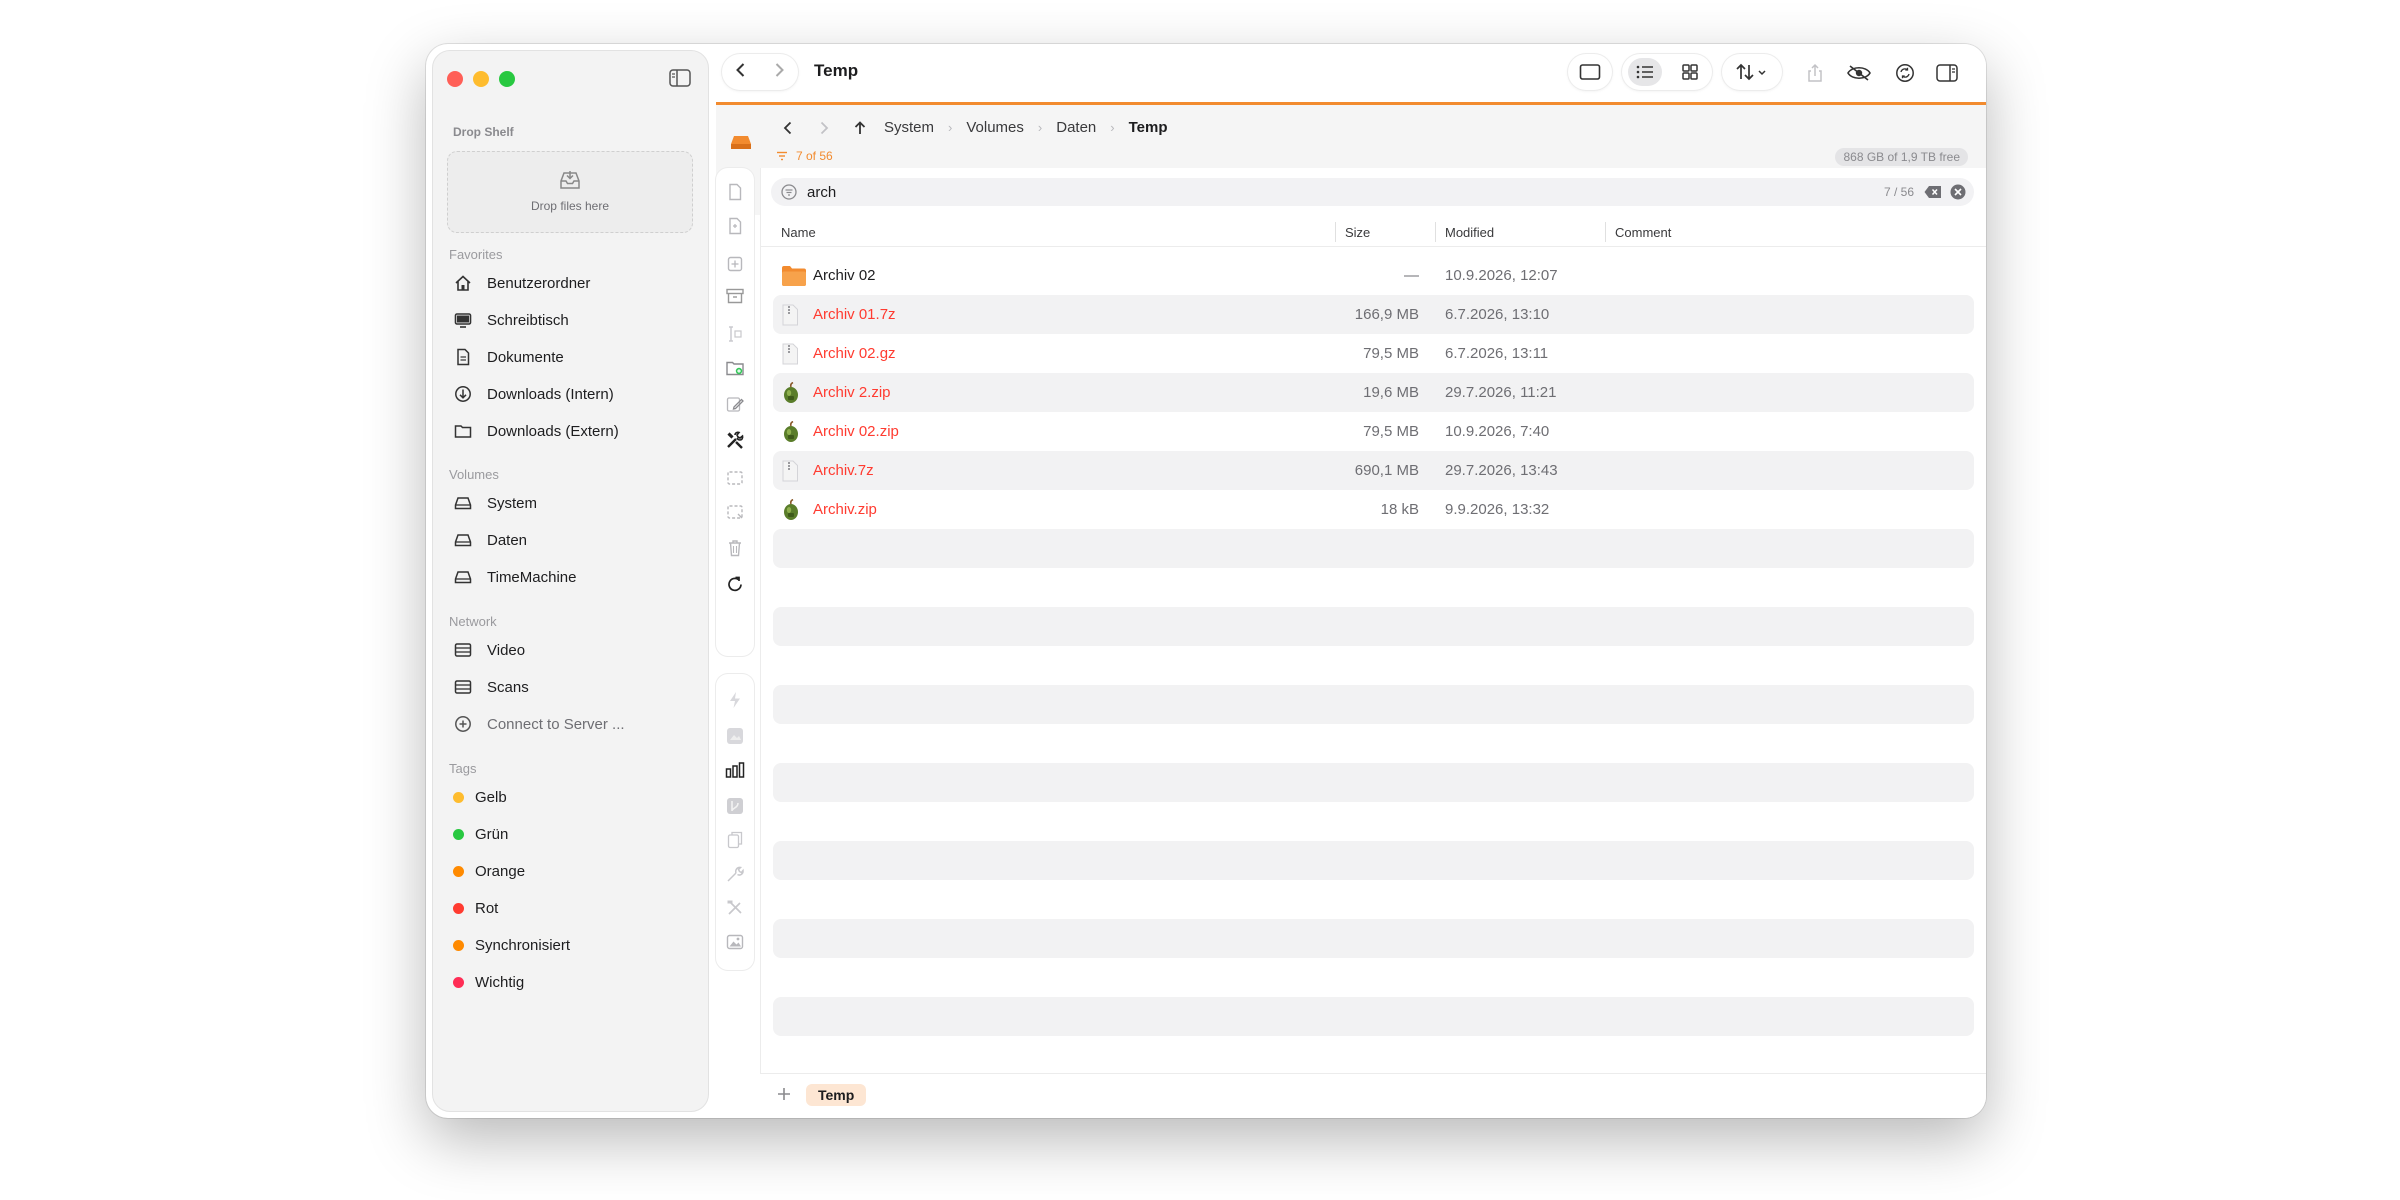  Describe the element at coordinates (1815, 73) in the screenshot. I see `share-button` at that location.